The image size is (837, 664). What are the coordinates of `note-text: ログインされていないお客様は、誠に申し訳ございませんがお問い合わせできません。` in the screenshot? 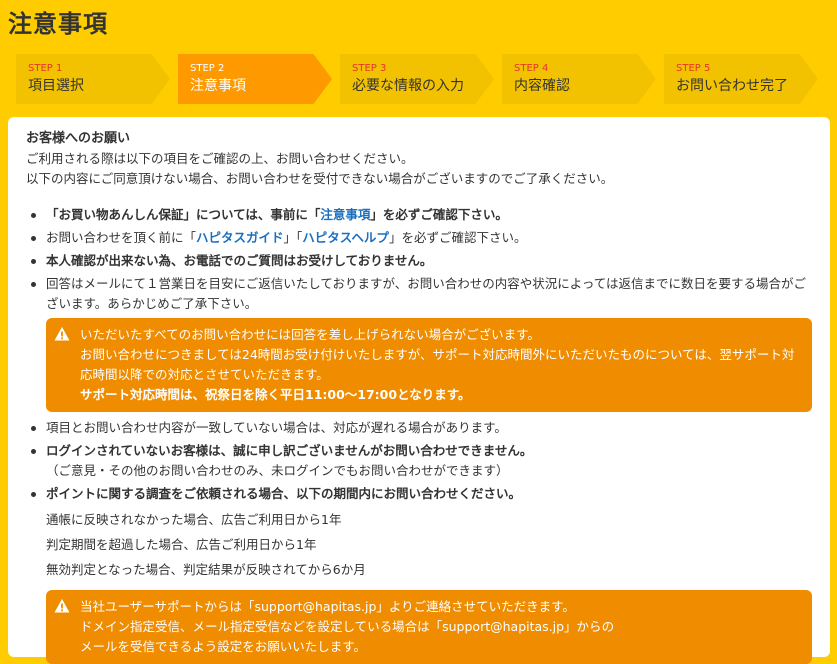 It's located at (289, 450).